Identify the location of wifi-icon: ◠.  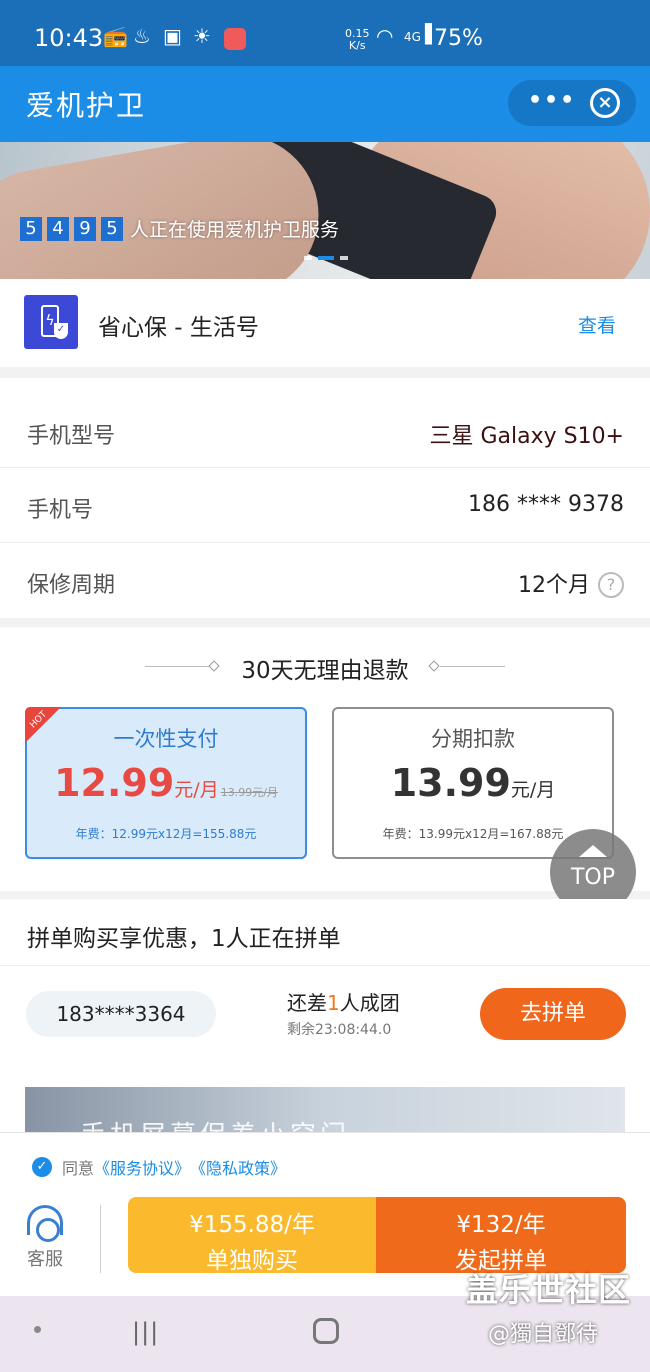
(385, 36).